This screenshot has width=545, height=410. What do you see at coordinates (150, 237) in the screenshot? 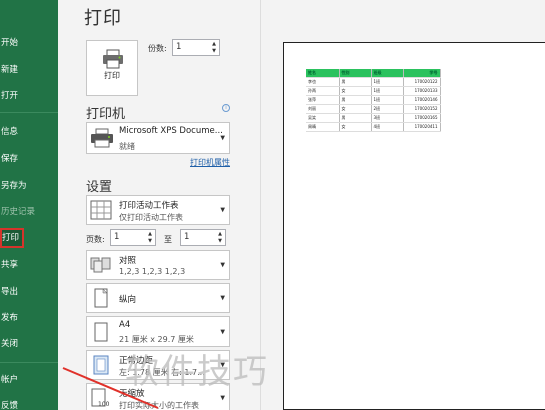
I see `pages-from-spinner: ▲ ▼` at bounding box center [150, 237].